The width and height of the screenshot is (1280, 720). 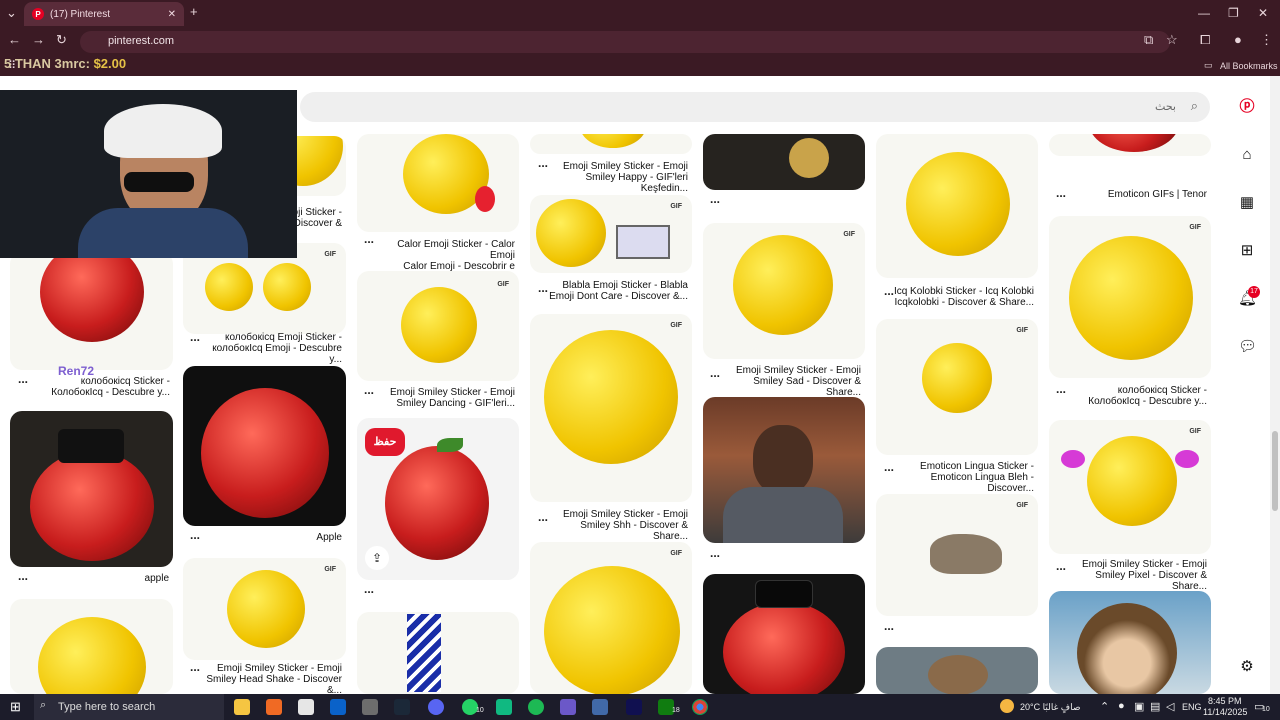 What do you see at coordinates (1155, 706) in the screenshot?
I see `network-icon: ▤` at bounding box center [1155, 706].